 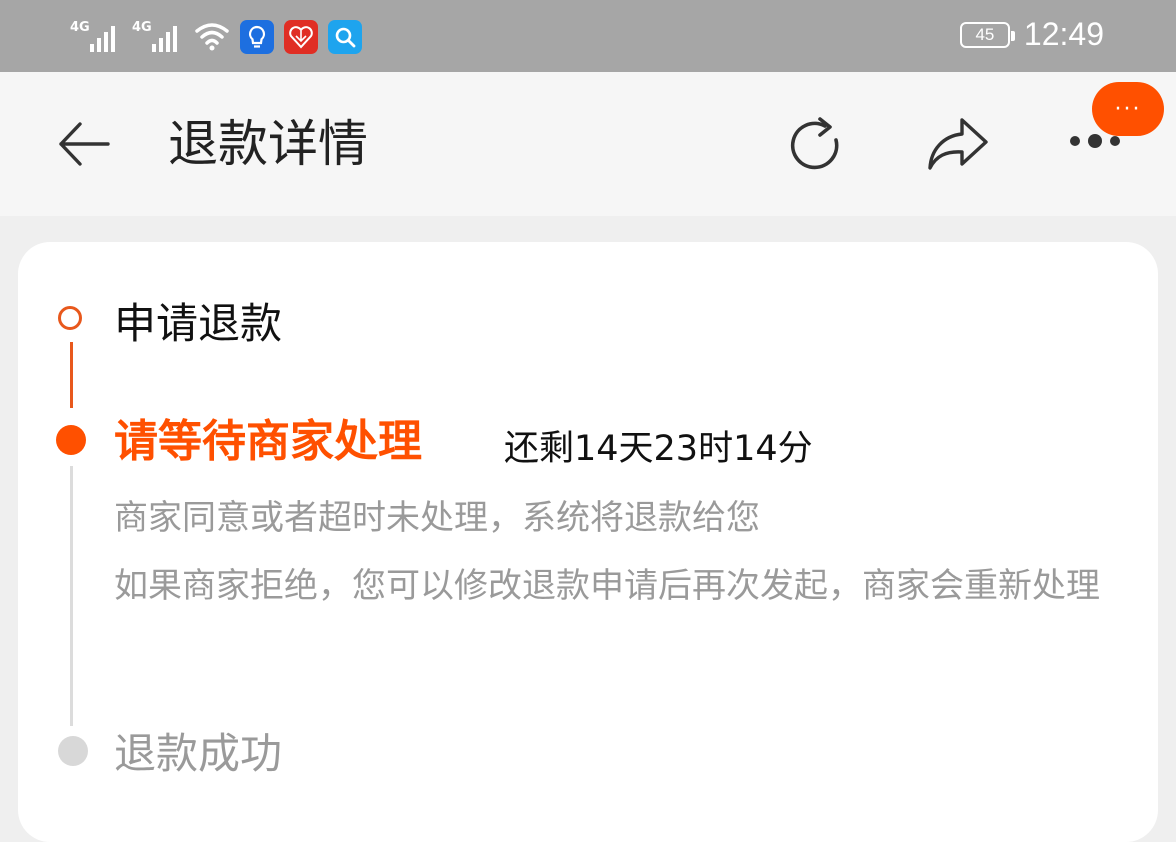 What do you see at coordinates (658, 449) in the screenshot?
I see `countdown-text: 还剩14天23时14分` at bounding box center [658, 449].